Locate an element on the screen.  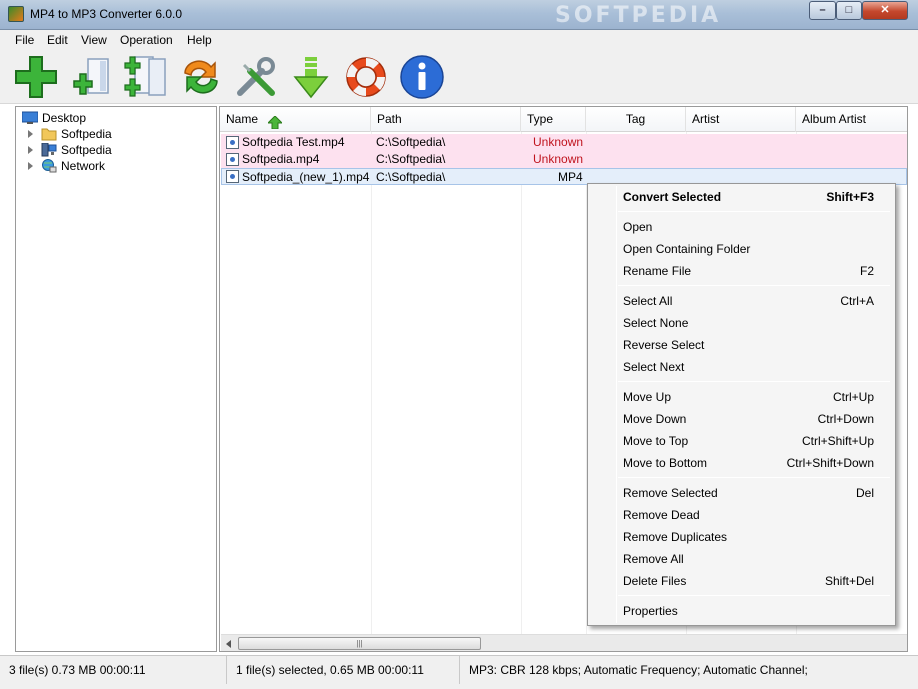
menu-item-label: Remove Selected is located at coordinates (670, 493).